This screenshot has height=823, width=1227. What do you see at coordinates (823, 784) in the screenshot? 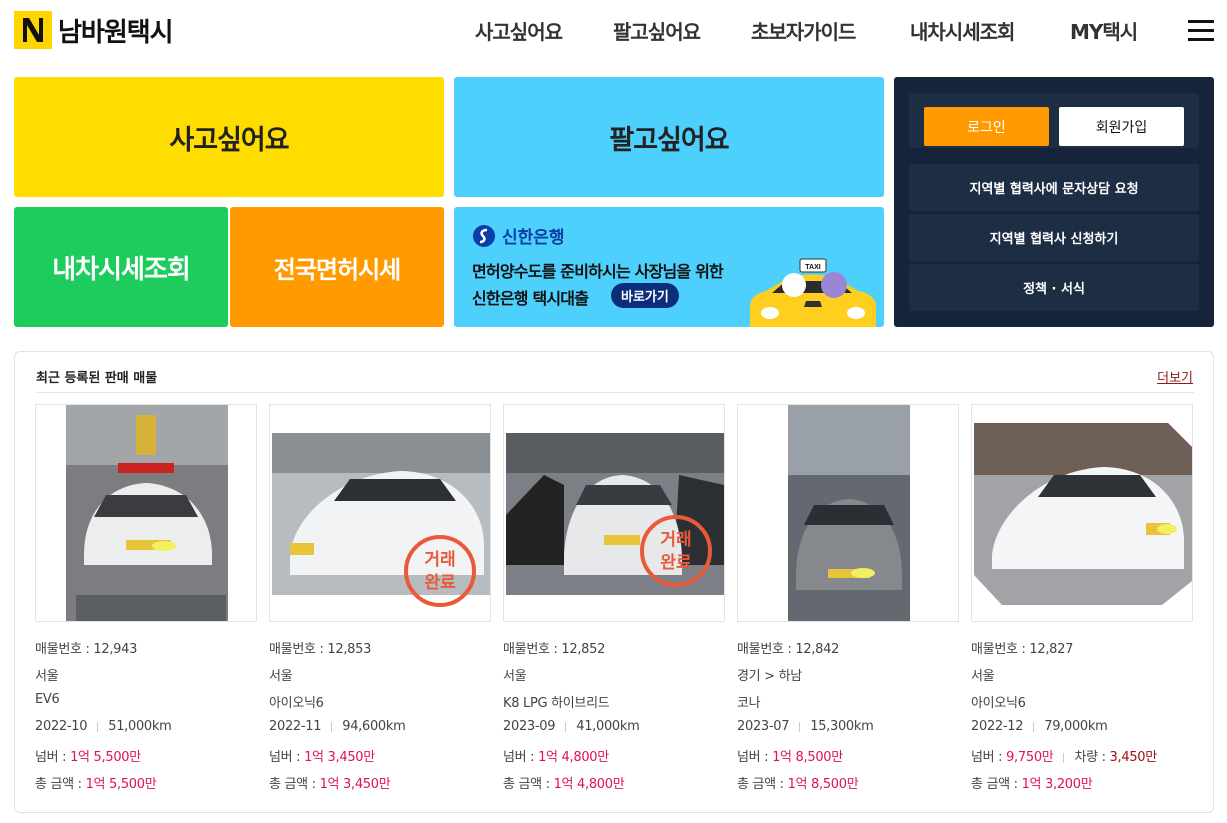
I see `total-price: 1억 8,500만` at bounding box center [823, 784].